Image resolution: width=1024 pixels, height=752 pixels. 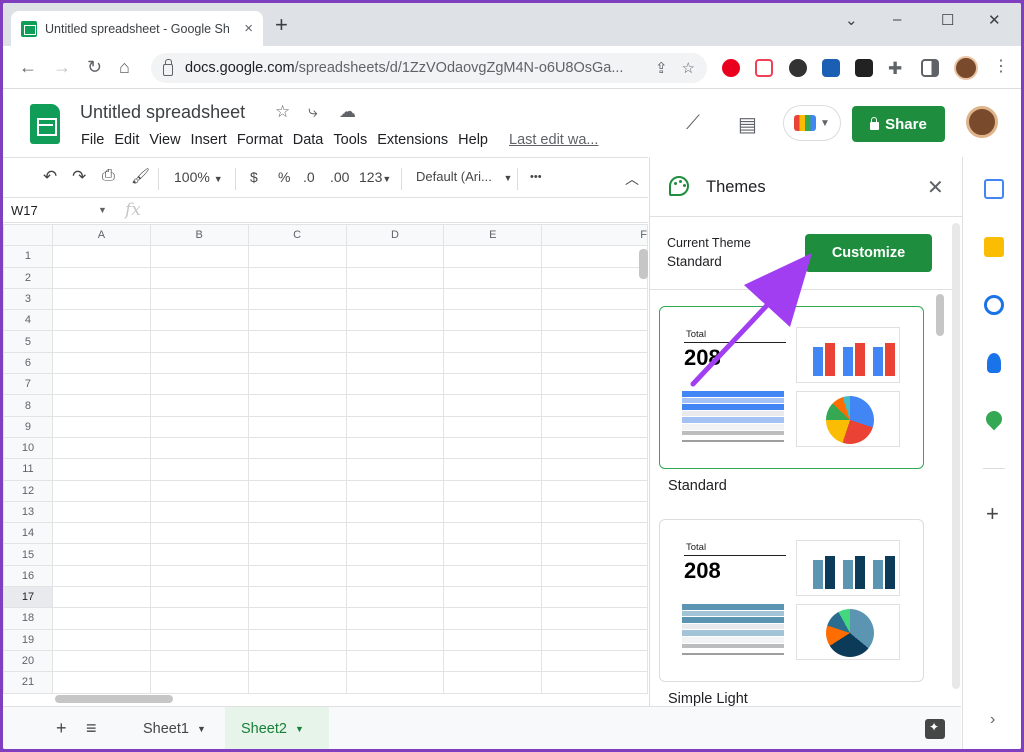 I want to click on contacts-icon, so click(x=994, y=363).